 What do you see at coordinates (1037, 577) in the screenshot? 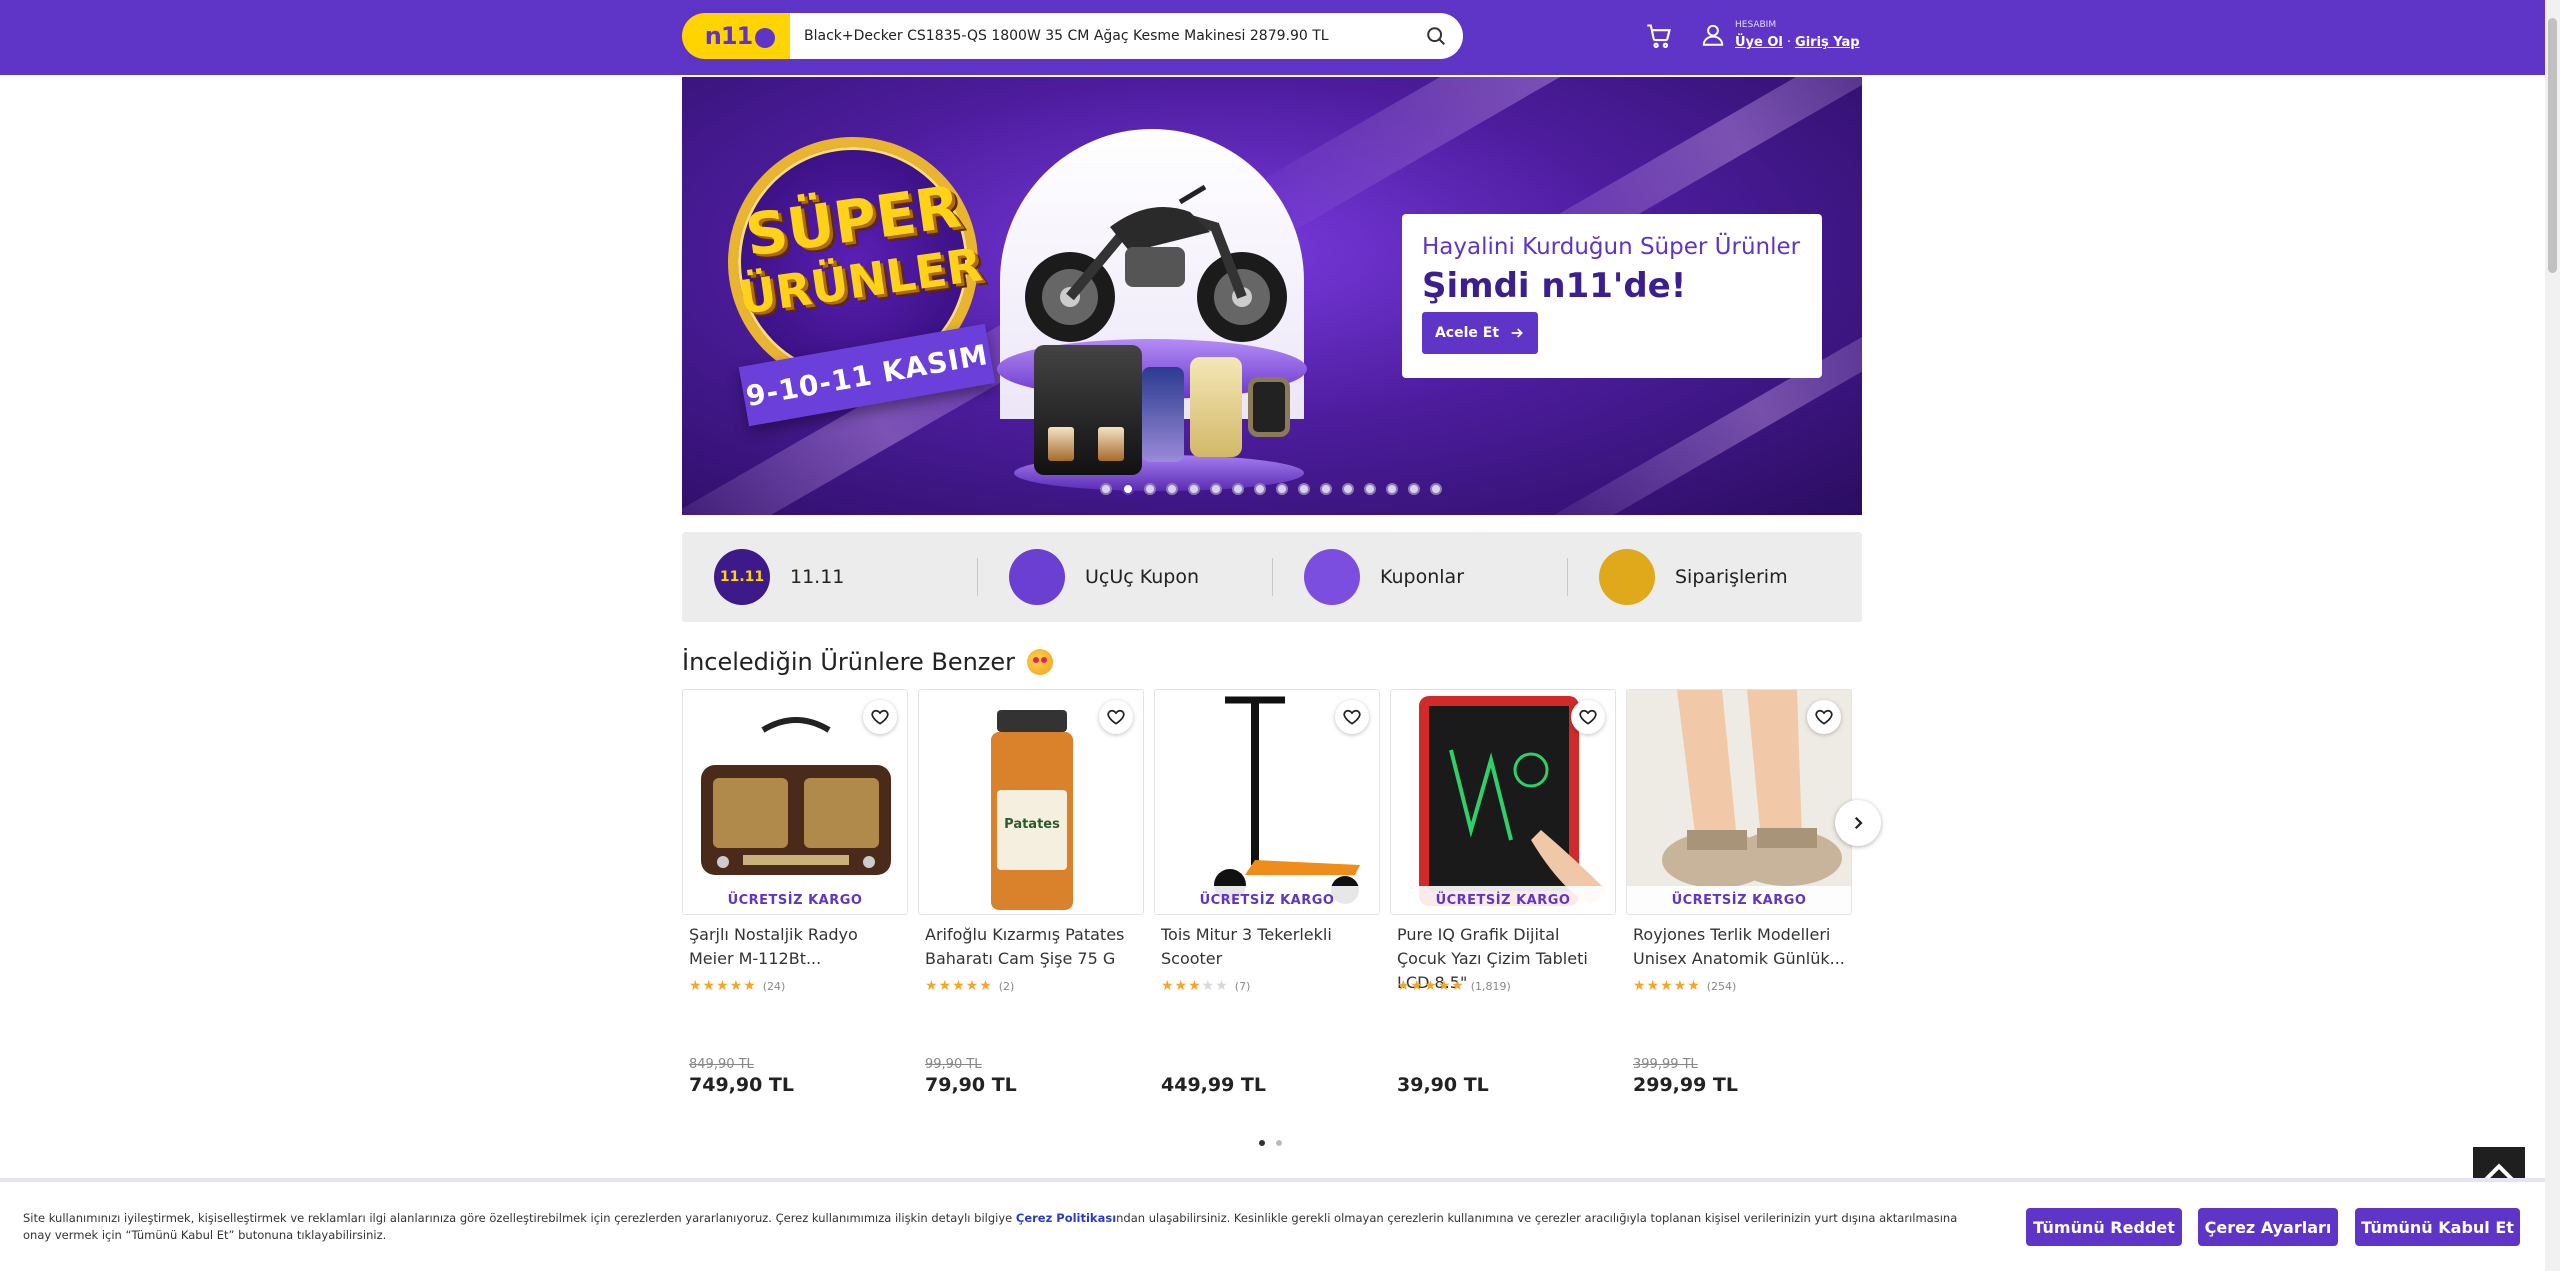
I see `flying-coupon-icon` at bounding box center [1037, 577].